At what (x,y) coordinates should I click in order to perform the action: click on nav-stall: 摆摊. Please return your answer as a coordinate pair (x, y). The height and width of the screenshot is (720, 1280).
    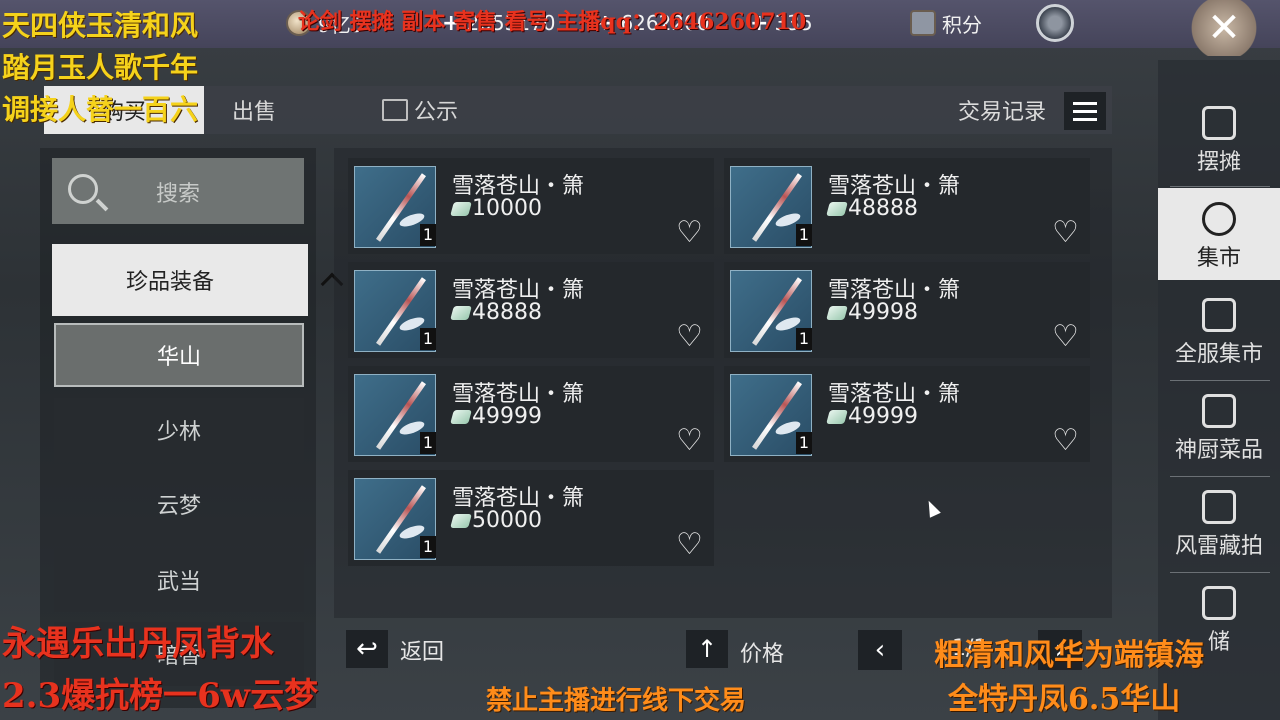
    Looking at the image, I should click on (1219, 138).